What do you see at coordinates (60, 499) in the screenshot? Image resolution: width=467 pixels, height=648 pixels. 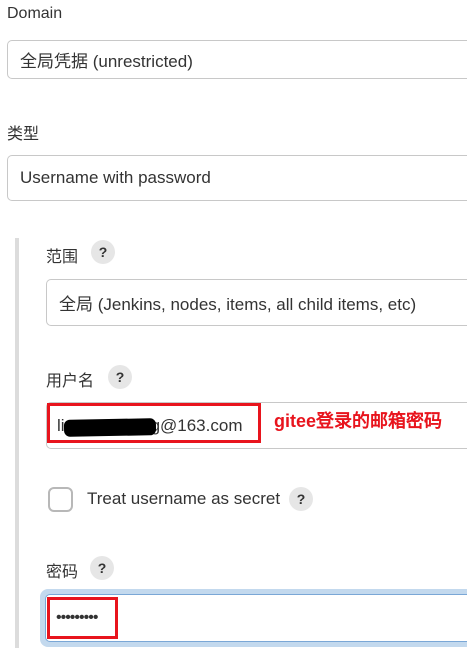 I see `secret-checkbox` at bounding box center [60, 499].